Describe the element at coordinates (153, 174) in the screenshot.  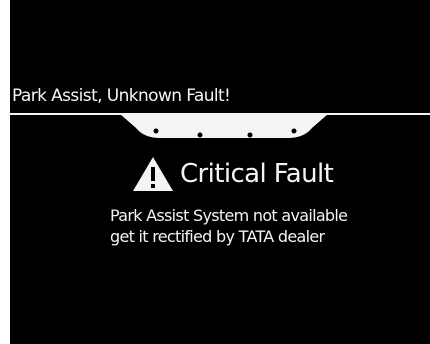
I see `warning-triangle-icon` at that location.